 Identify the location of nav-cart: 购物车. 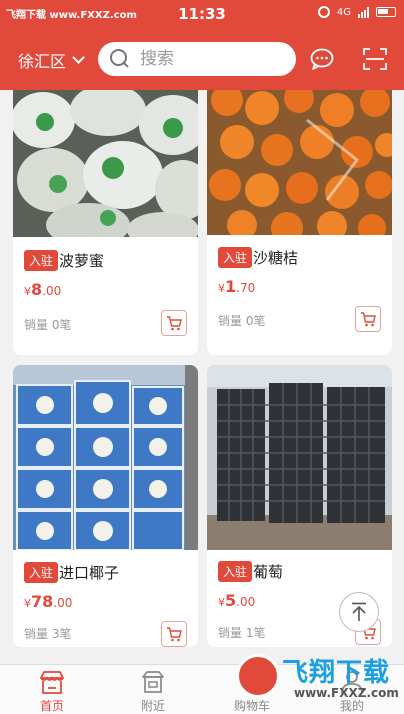
(252, 689).